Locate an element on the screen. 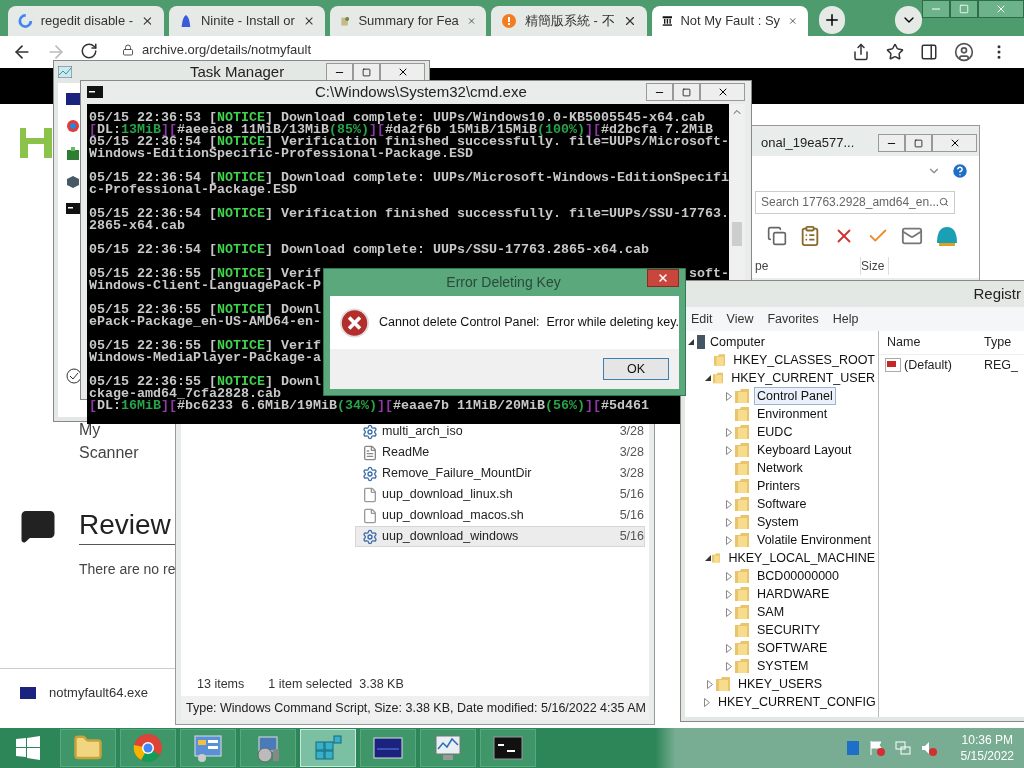 The width and height of the screenshot is (1024, 768). browser-tab: regedit disable - is located at coordinates (86, 21).